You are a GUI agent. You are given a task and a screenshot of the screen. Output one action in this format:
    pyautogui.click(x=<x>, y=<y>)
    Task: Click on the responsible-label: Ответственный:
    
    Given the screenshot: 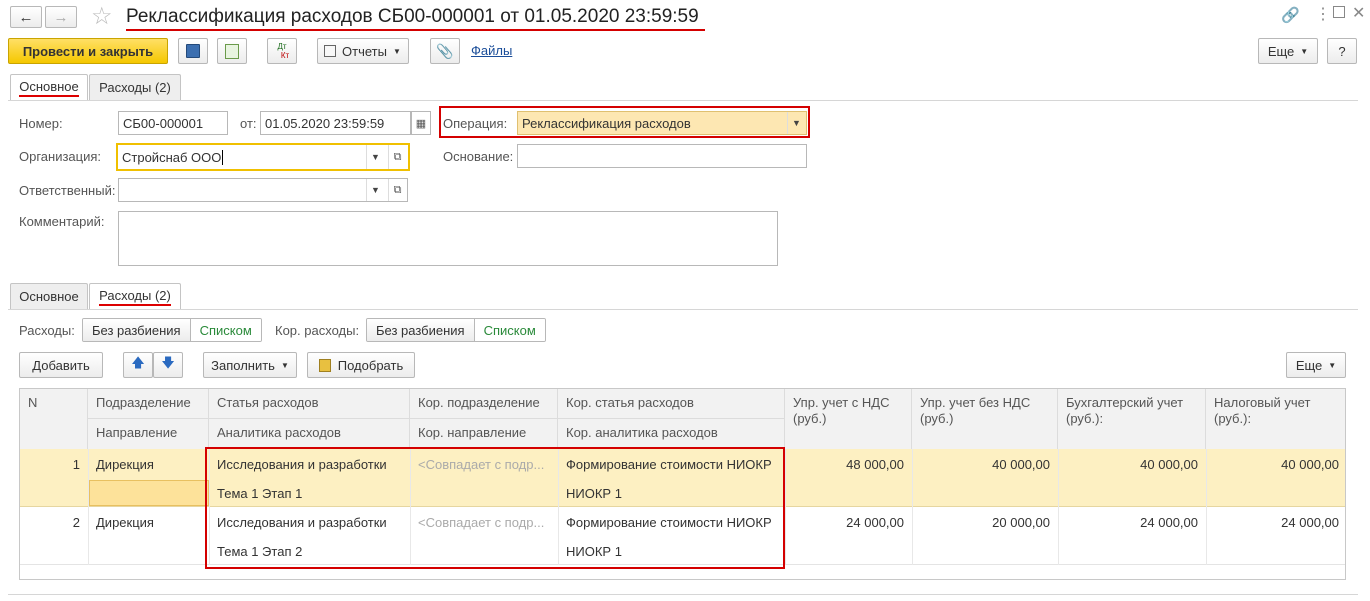 What is the action you would take?
    pyautogui.click(x=67, y=190)
    